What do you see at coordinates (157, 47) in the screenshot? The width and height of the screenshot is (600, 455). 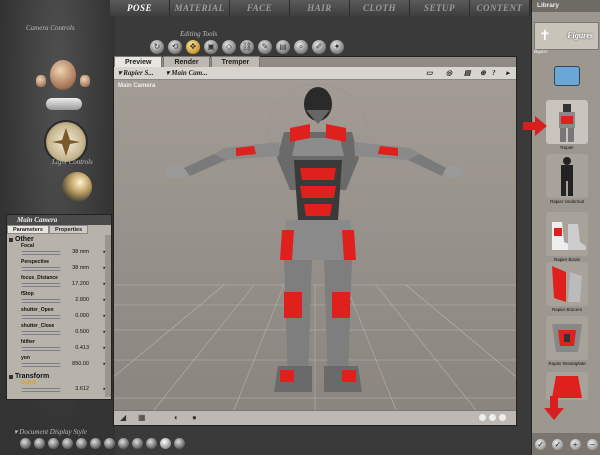 I see `rotate-icon: ↻` at bounding box center [157, 47].